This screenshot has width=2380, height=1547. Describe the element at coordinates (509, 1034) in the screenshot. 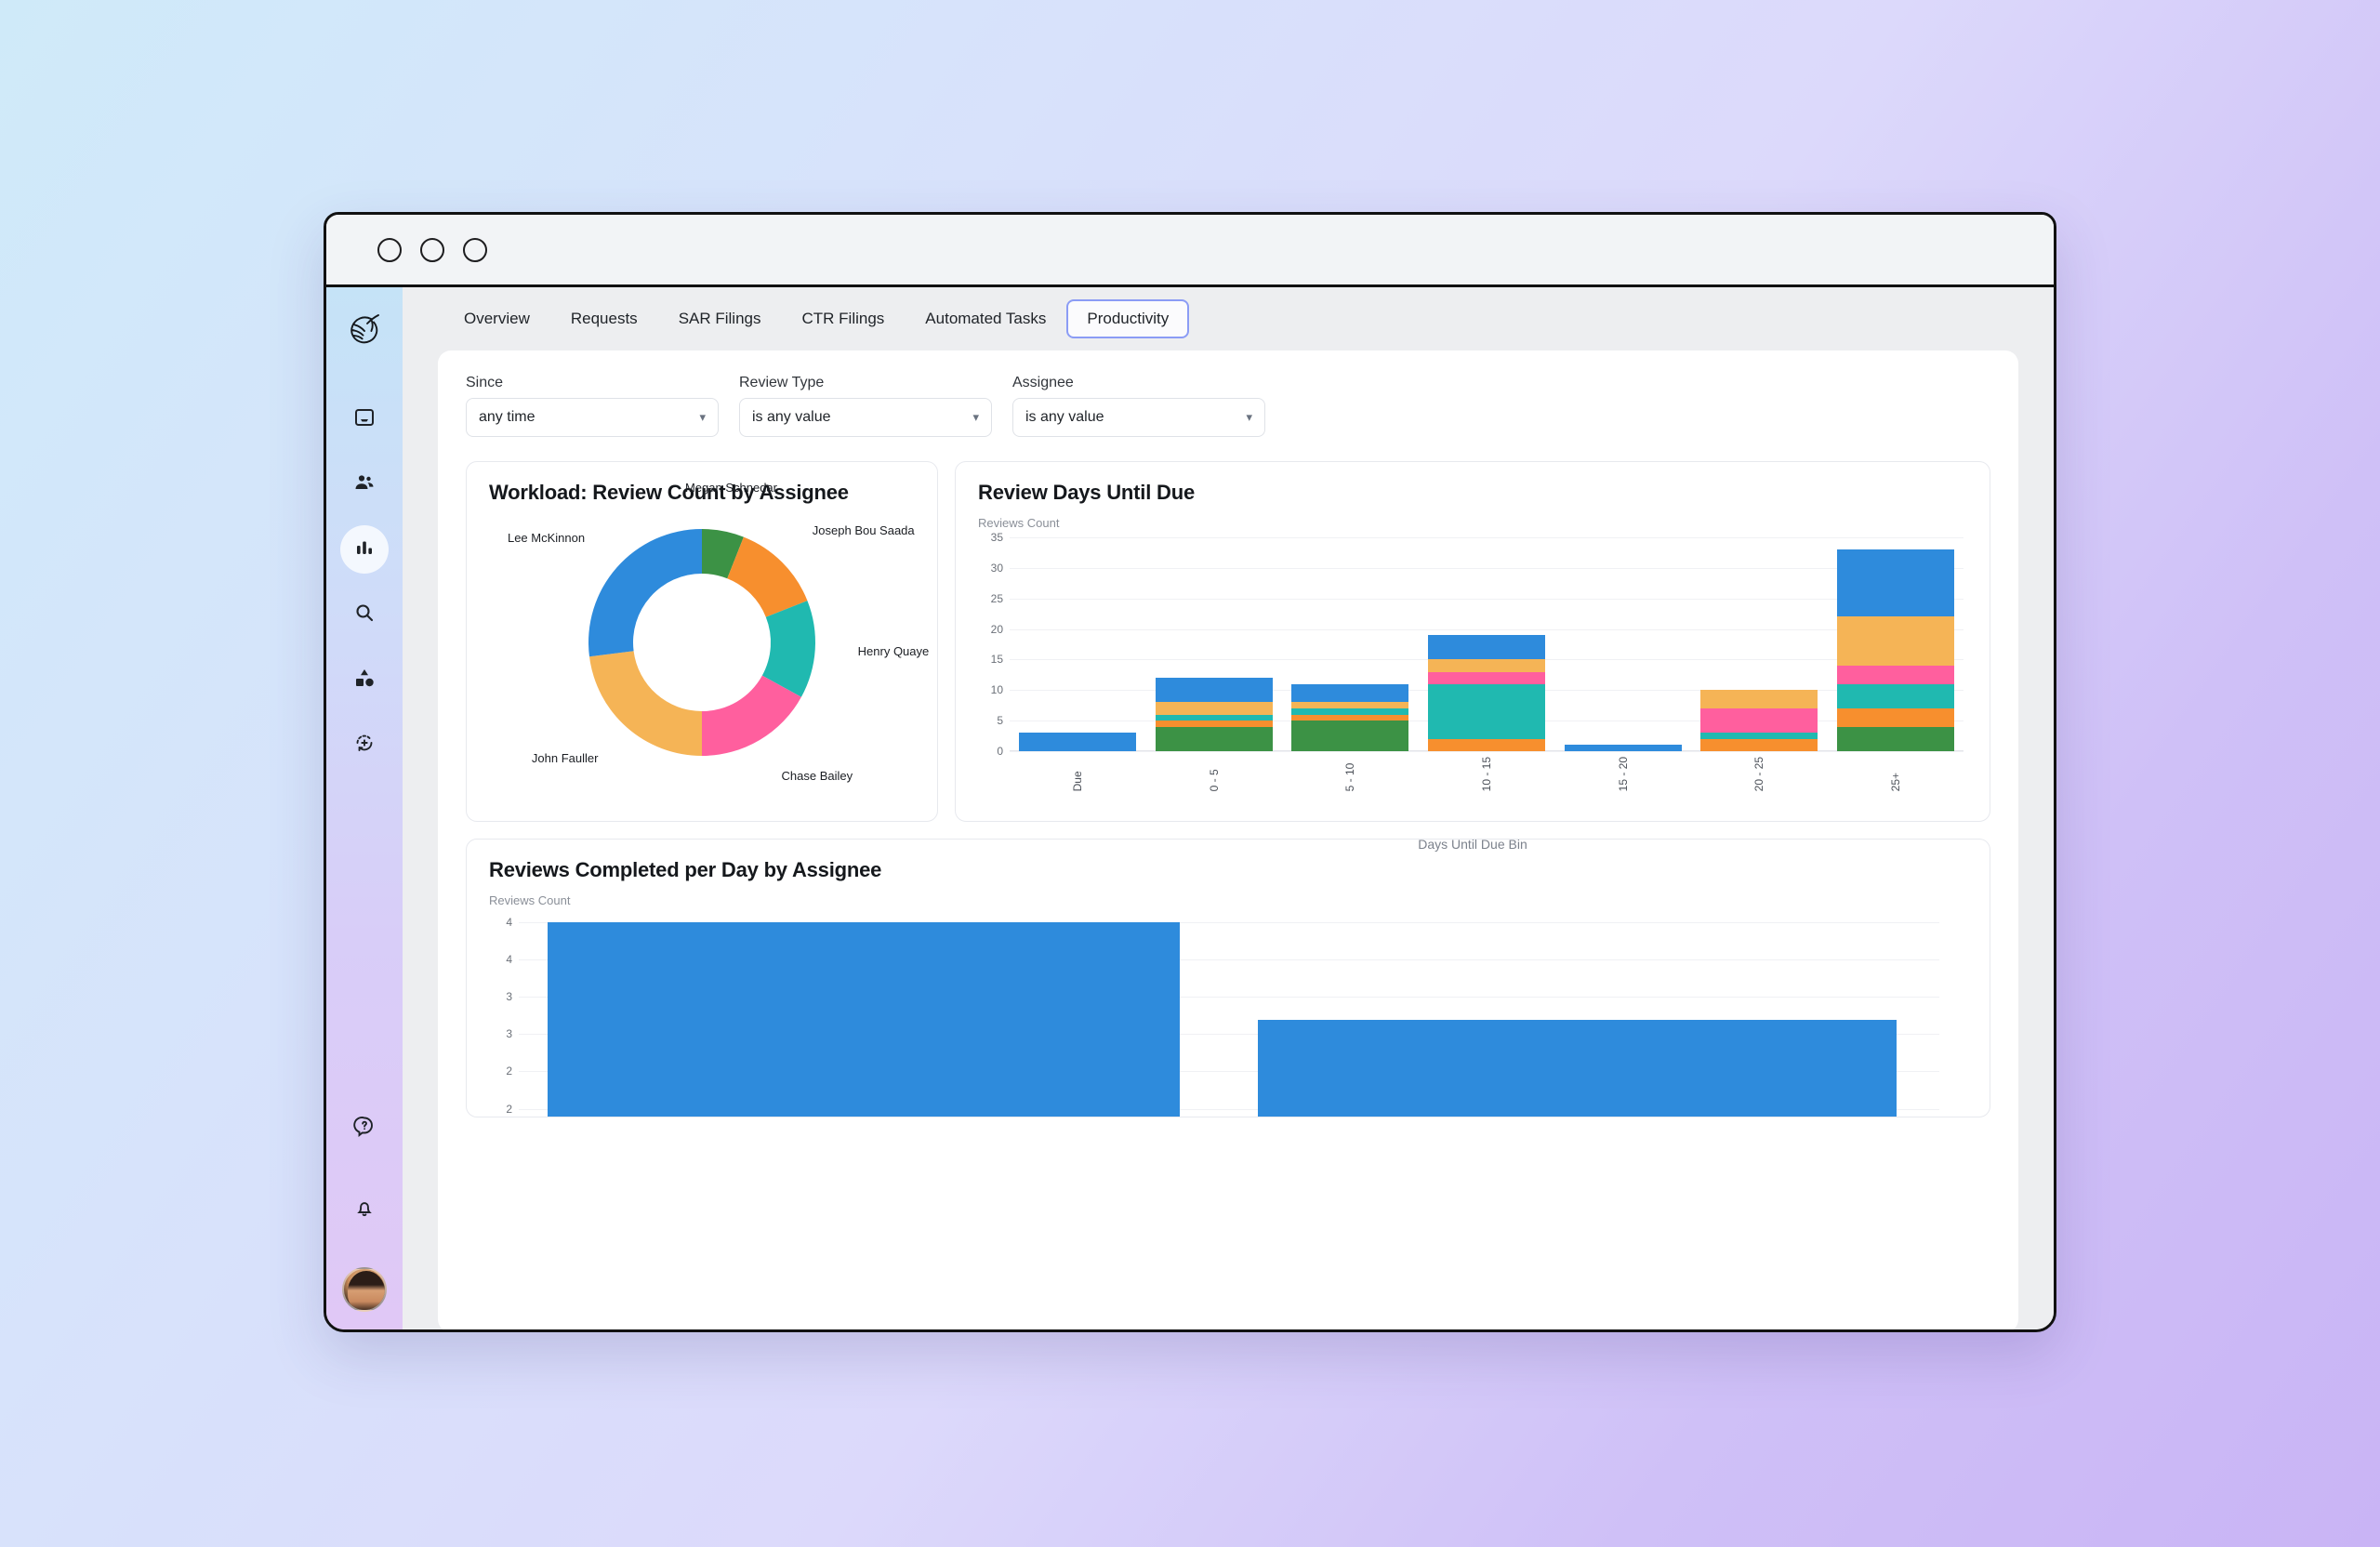

I see `y-axis-tick: 3` at that location.